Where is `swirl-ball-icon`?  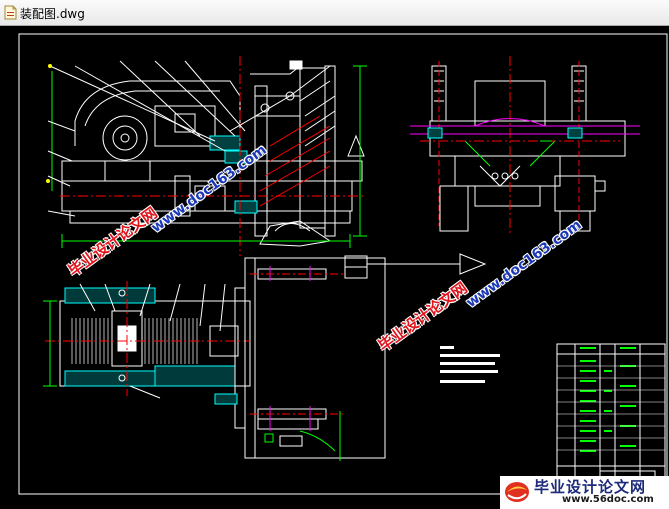 swirl-ball-icon is located at coordinates (517, 492).